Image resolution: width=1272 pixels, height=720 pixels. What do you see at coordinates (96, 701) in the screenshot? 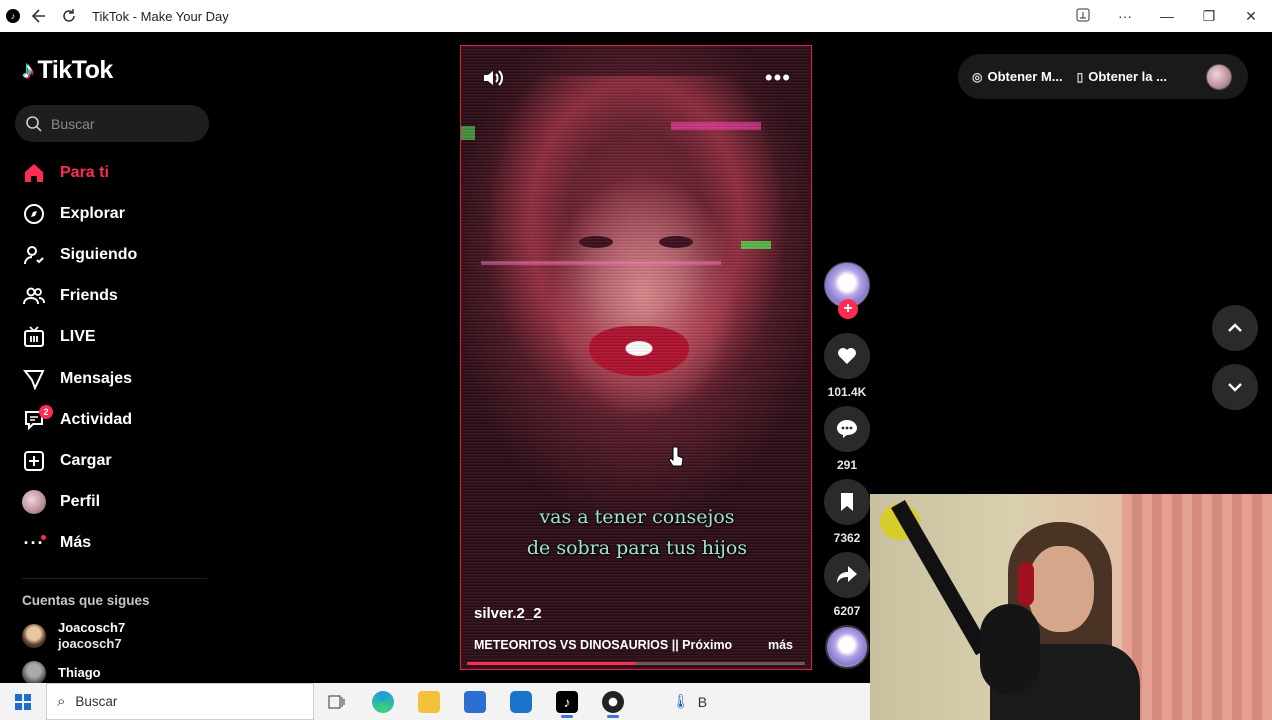
I see `taskbar-search-label: Buscar` at bounding box center [96, 701].